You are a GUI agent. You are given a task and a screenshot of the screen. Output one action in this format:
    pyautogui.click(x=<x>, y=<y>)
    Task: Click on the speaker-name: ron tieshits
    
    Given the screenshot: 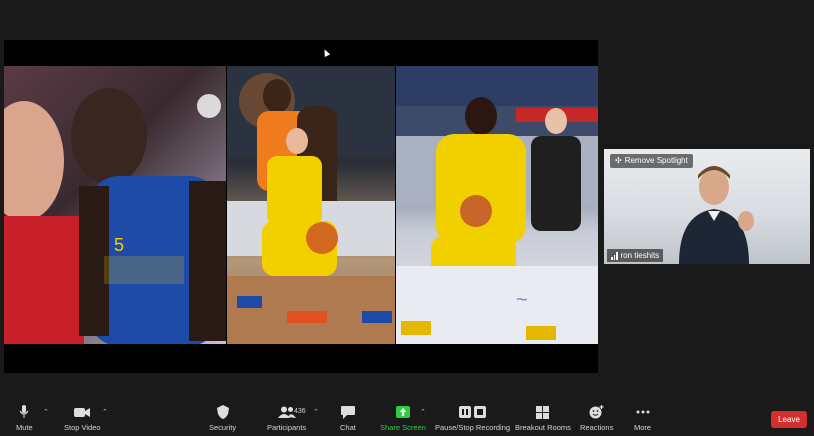 What is the action you would take?
    pyautogui.click(x=640, y=255)
    